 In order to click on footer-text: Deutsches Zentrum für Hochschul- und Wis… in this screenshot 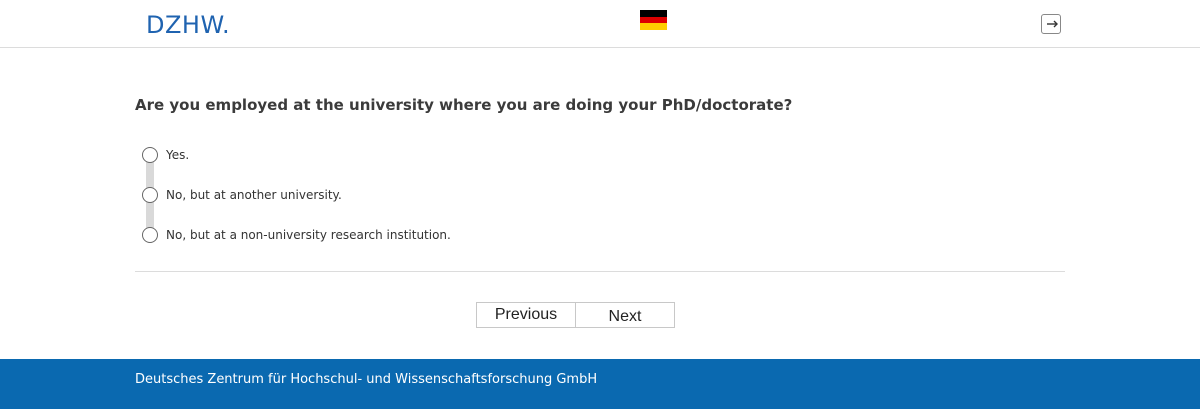, I will do `click(366, 379)`.